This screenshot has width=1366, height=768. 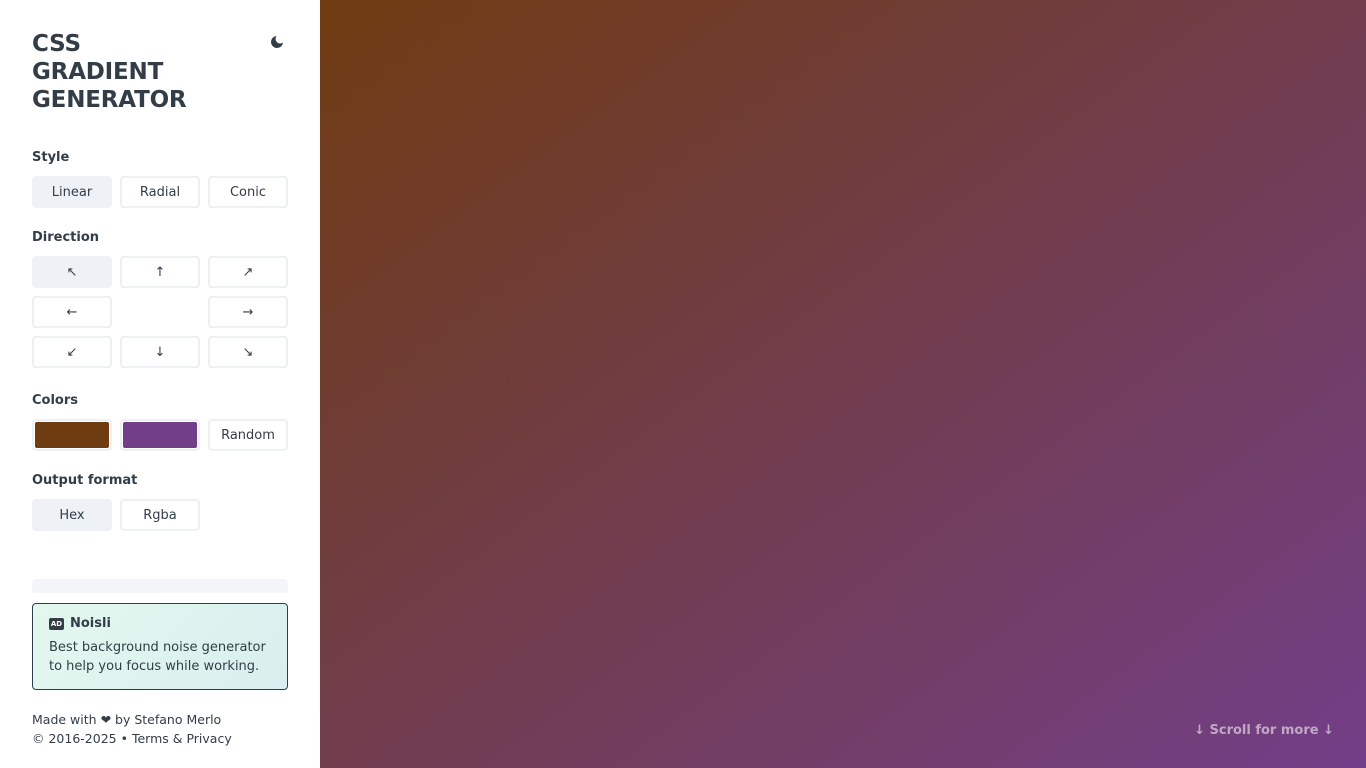 I want to click on arrow-down-right-icon: ↘, so click(x=248, y=352).